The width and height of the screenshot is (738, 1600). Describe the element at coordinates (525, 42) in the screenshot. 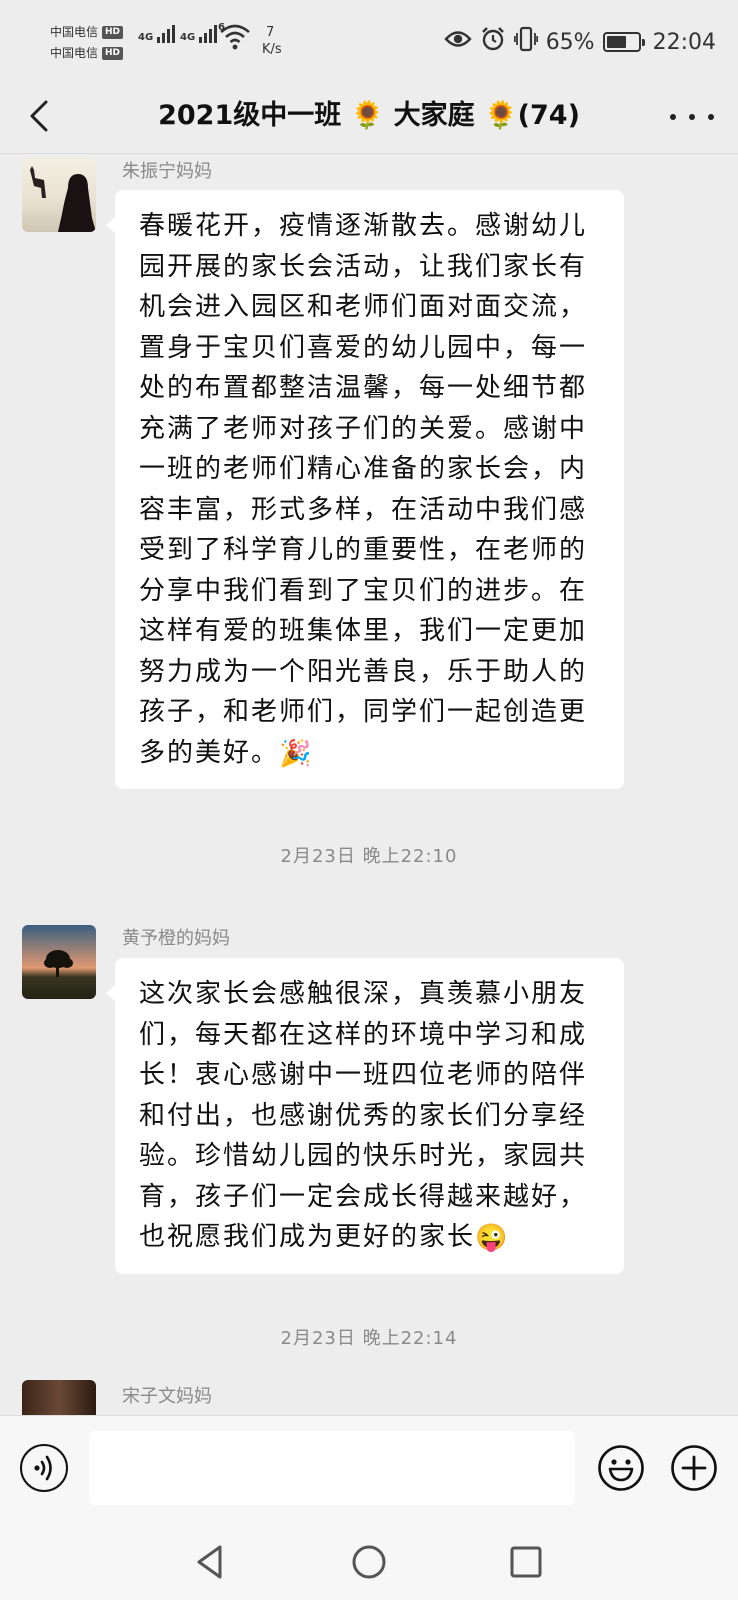

I see `vibrate-icon` at that location.